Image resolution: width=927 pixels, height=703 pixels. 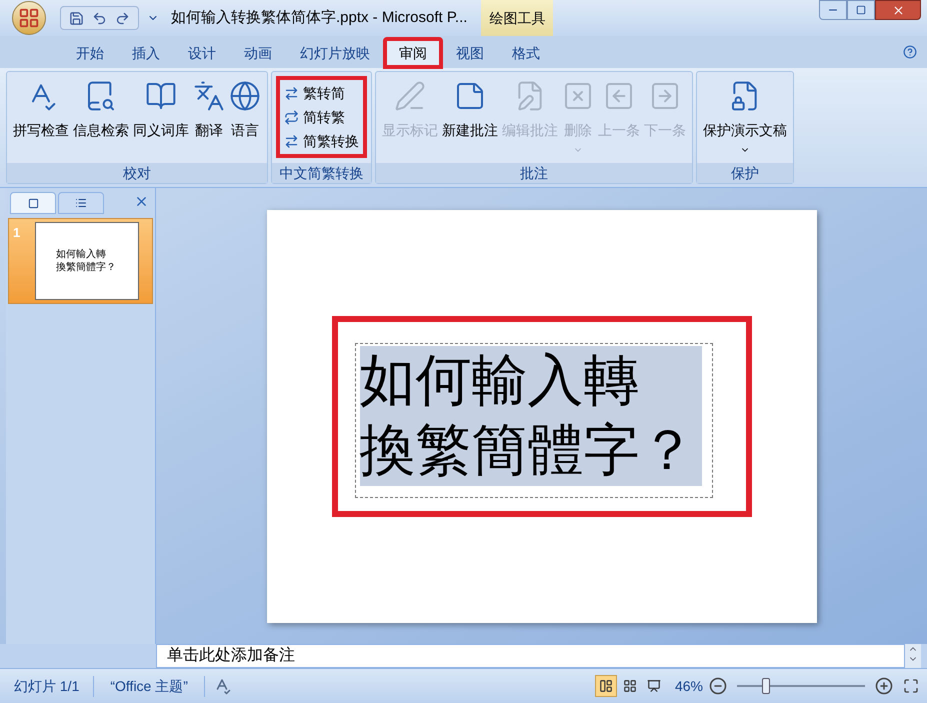 What do you see at coordinates (530, 656) in the screenshot?
I see `notes-field: 单击此处添加备注` at bounding box center [530, 656].